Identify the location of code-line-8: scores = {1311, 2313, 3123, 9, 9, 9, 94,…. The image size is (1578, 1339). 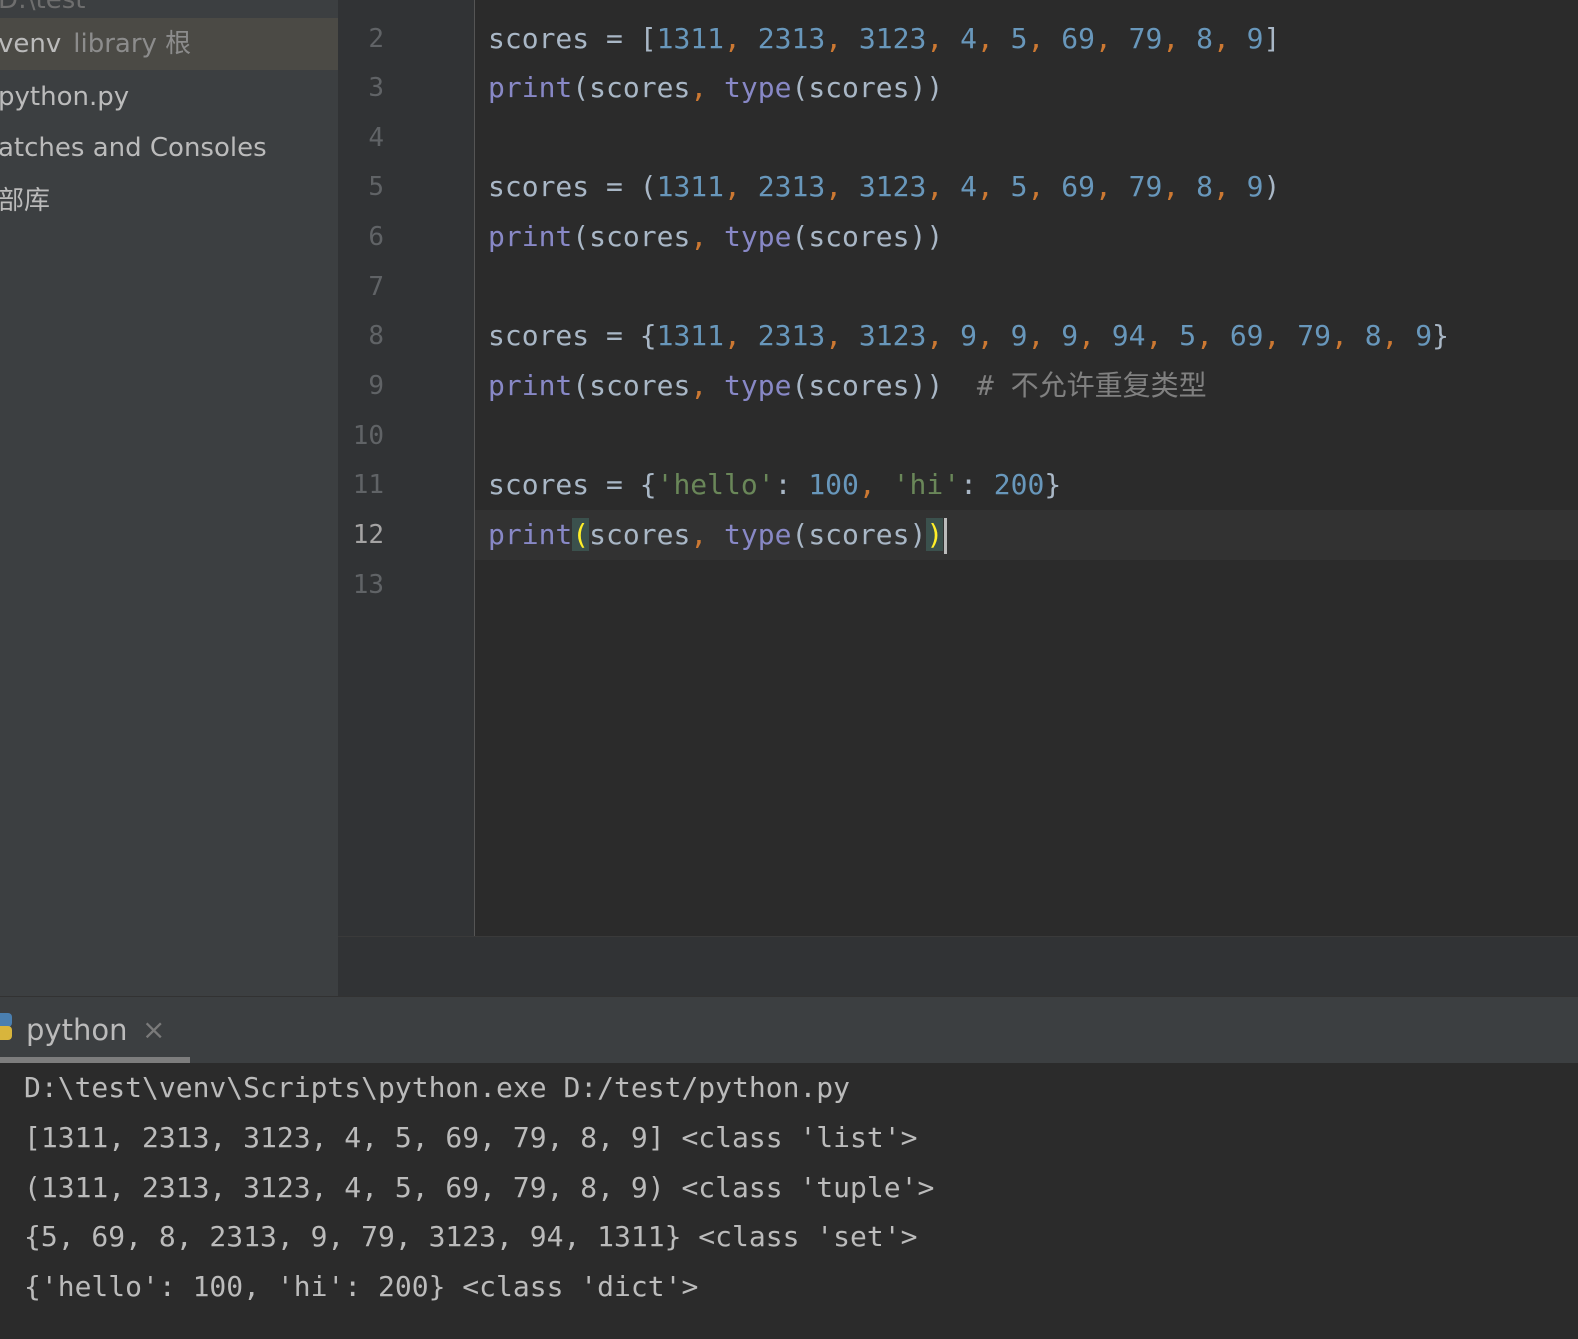
(968, 336).